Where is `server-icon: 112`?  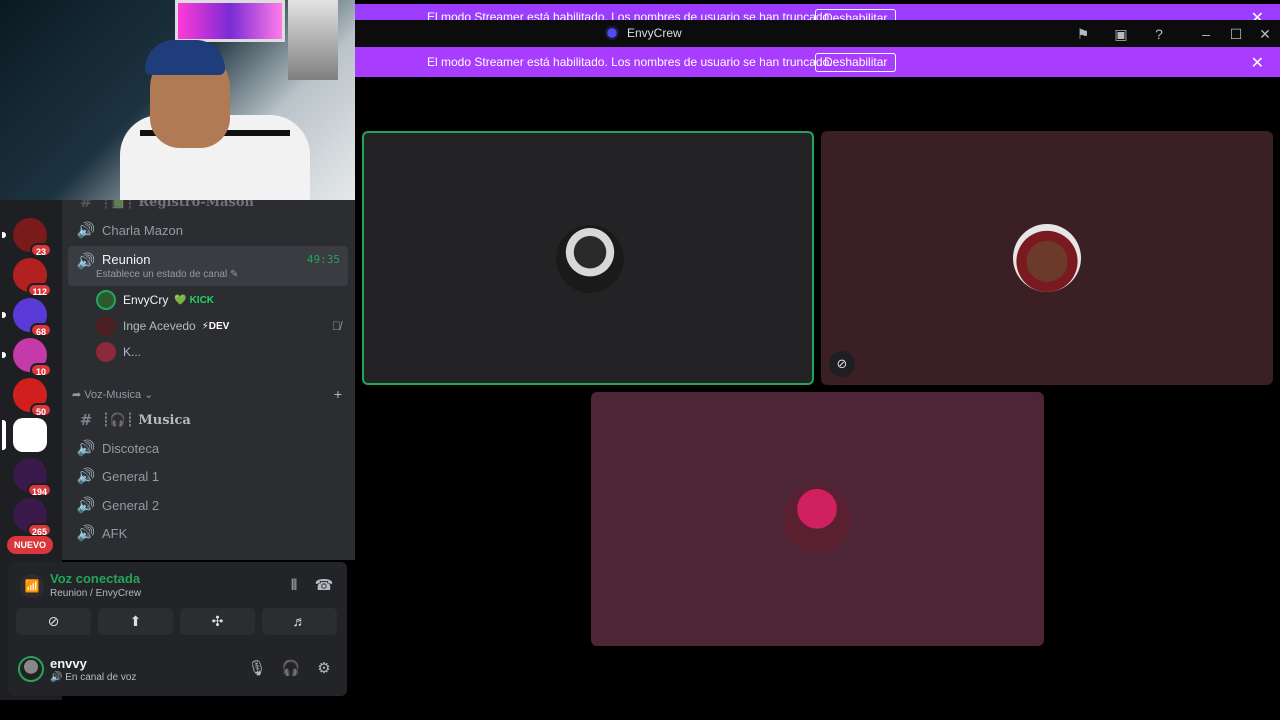 server-icon: 112 is located at coordinates (32, 277).